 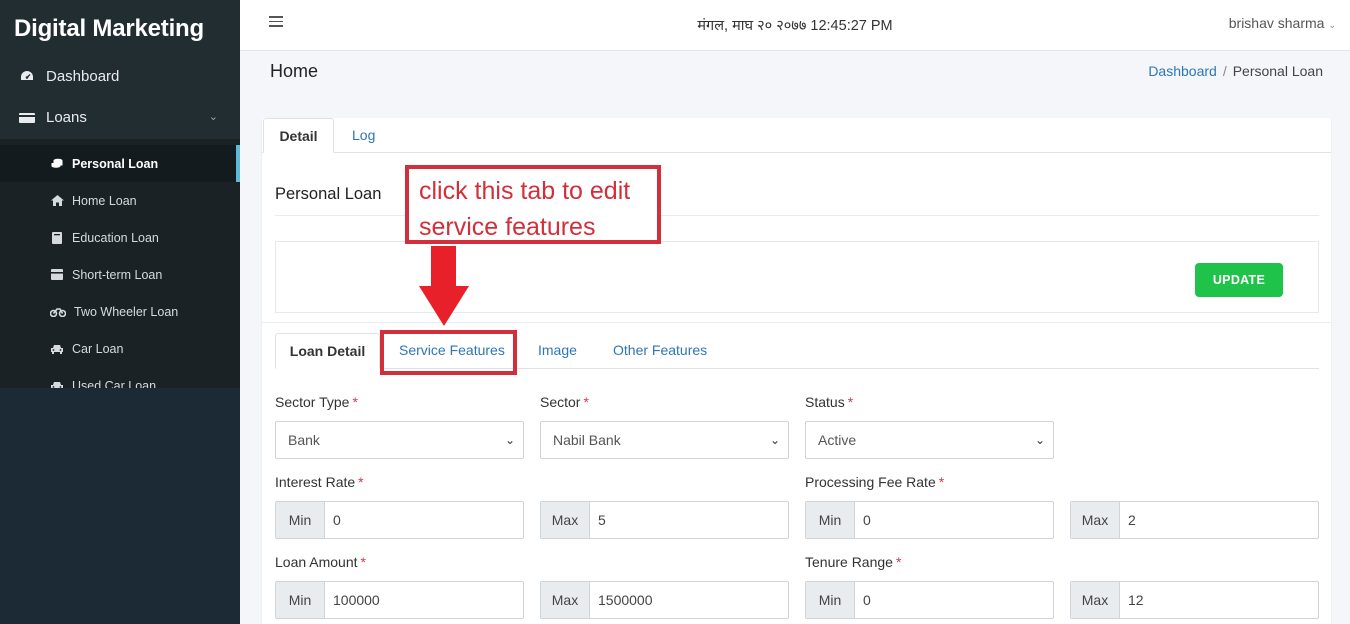 What do you see at coordinates (304, 440) in the screenshot?
I see `selected-value: Bank` at bounding box center [304, 440].